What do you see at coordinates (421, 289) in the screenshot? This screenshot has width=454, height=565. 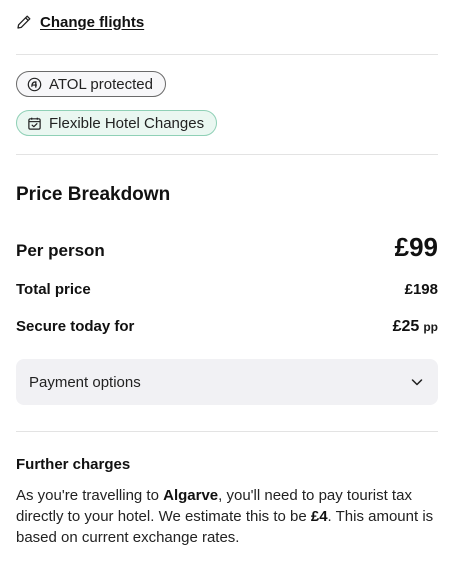 I see `total-price-value: £198` at bounding box center [421, 289].